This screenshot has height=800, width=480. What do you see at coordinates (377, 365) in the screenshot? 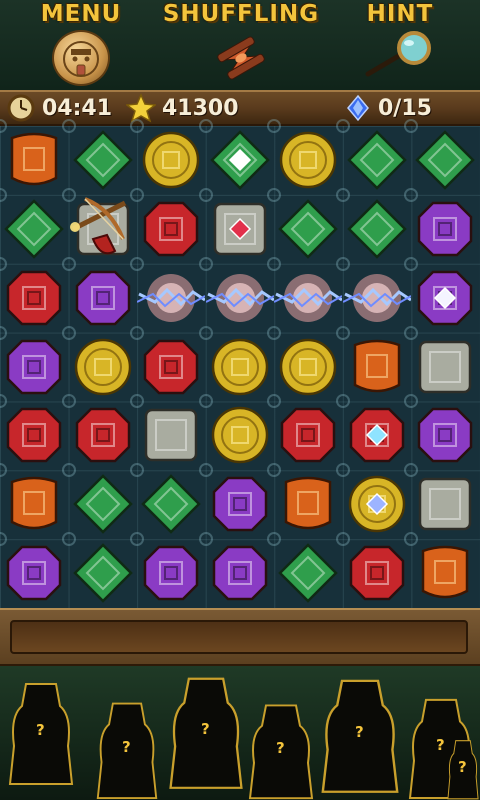
I see `orange-shield-tile` at bounding box center [377, 365].